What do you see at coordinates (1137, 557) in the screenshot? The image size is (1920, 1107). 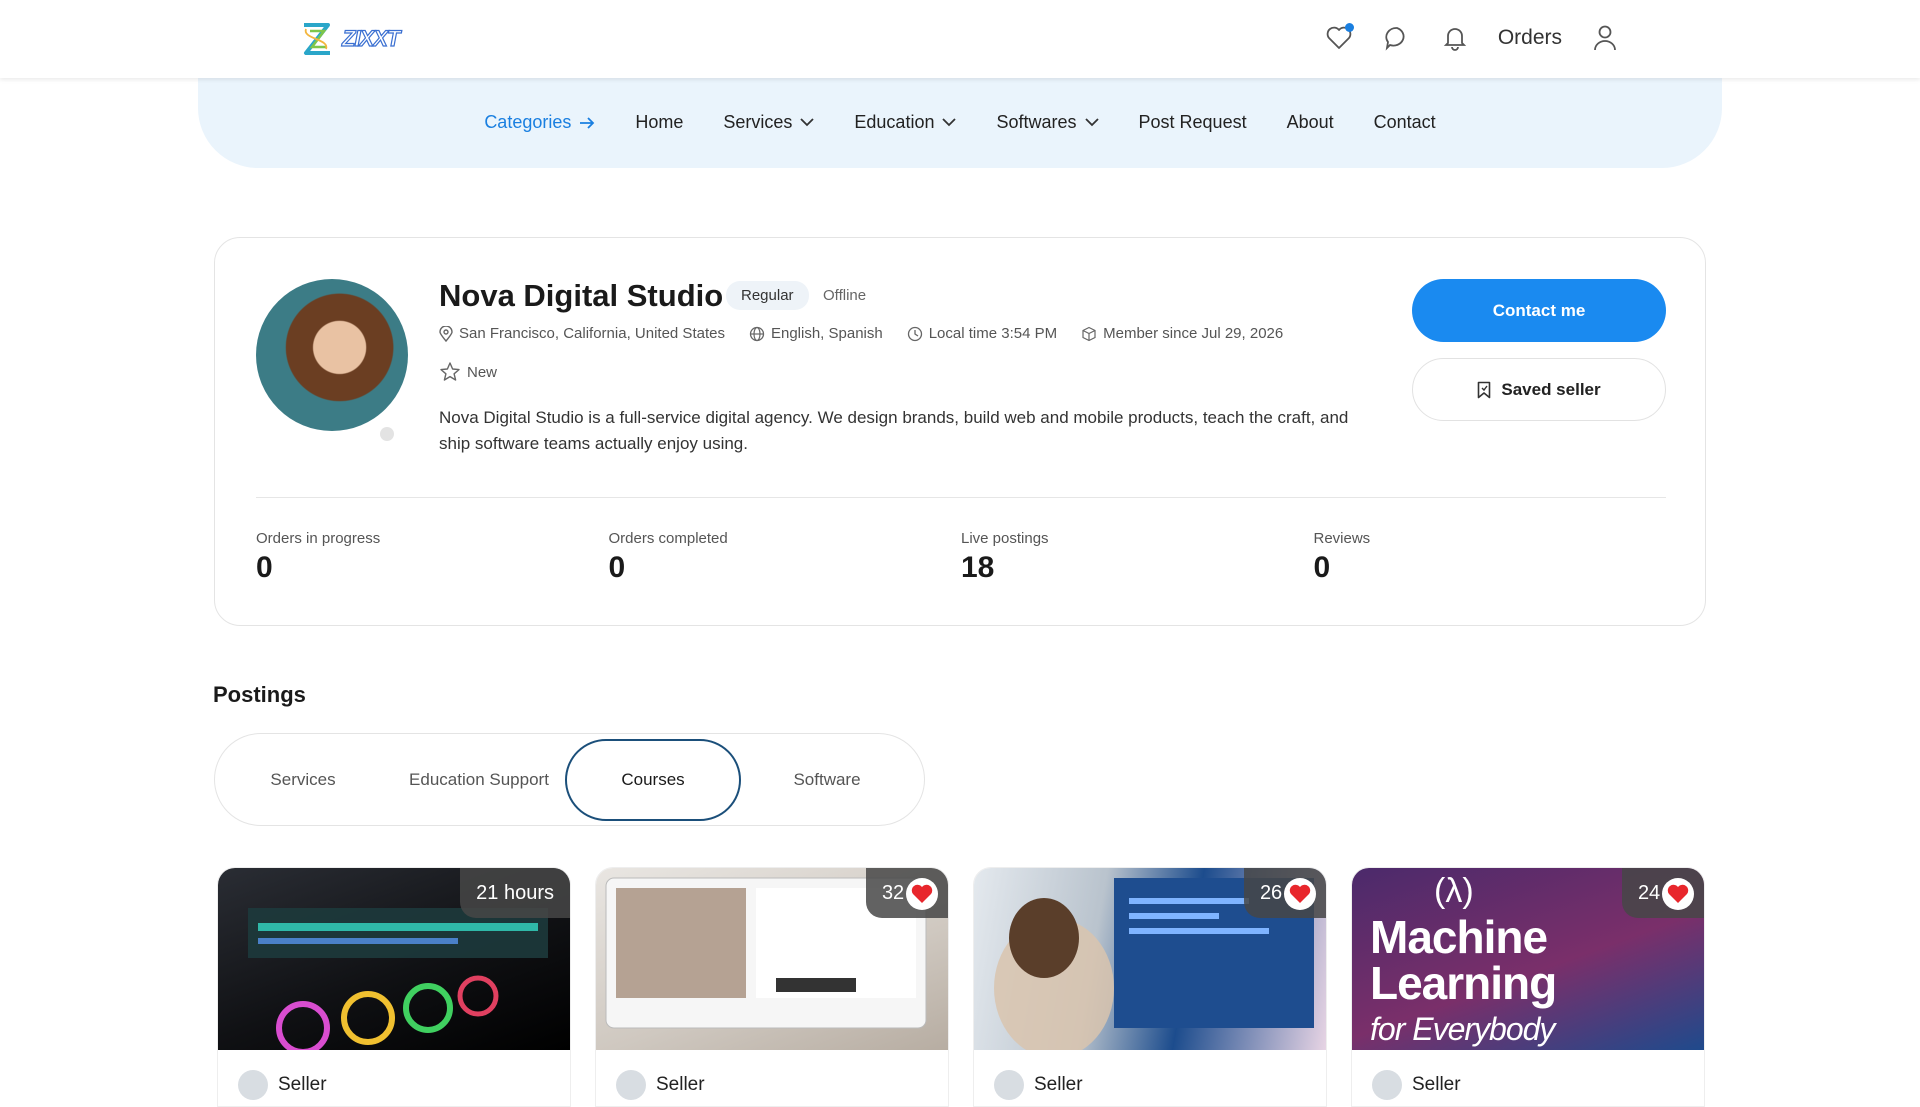 I see `stat-live-postings: Live postings 18` at bounding box center [1137, 557].